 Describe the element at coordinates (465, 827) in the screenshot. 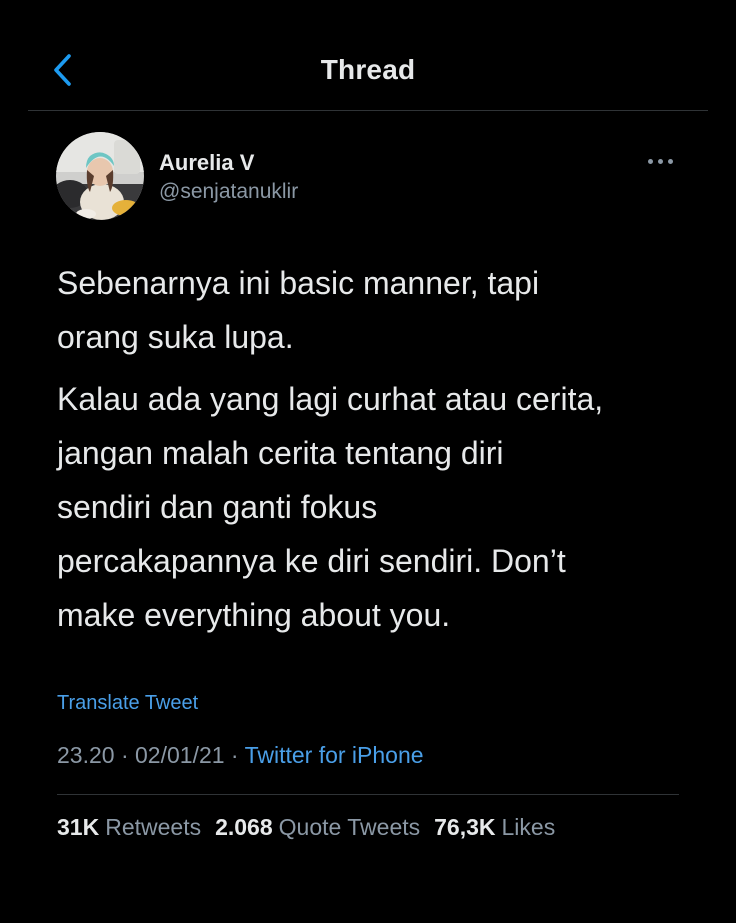

I see `likes-count: 76,3K` at that location.